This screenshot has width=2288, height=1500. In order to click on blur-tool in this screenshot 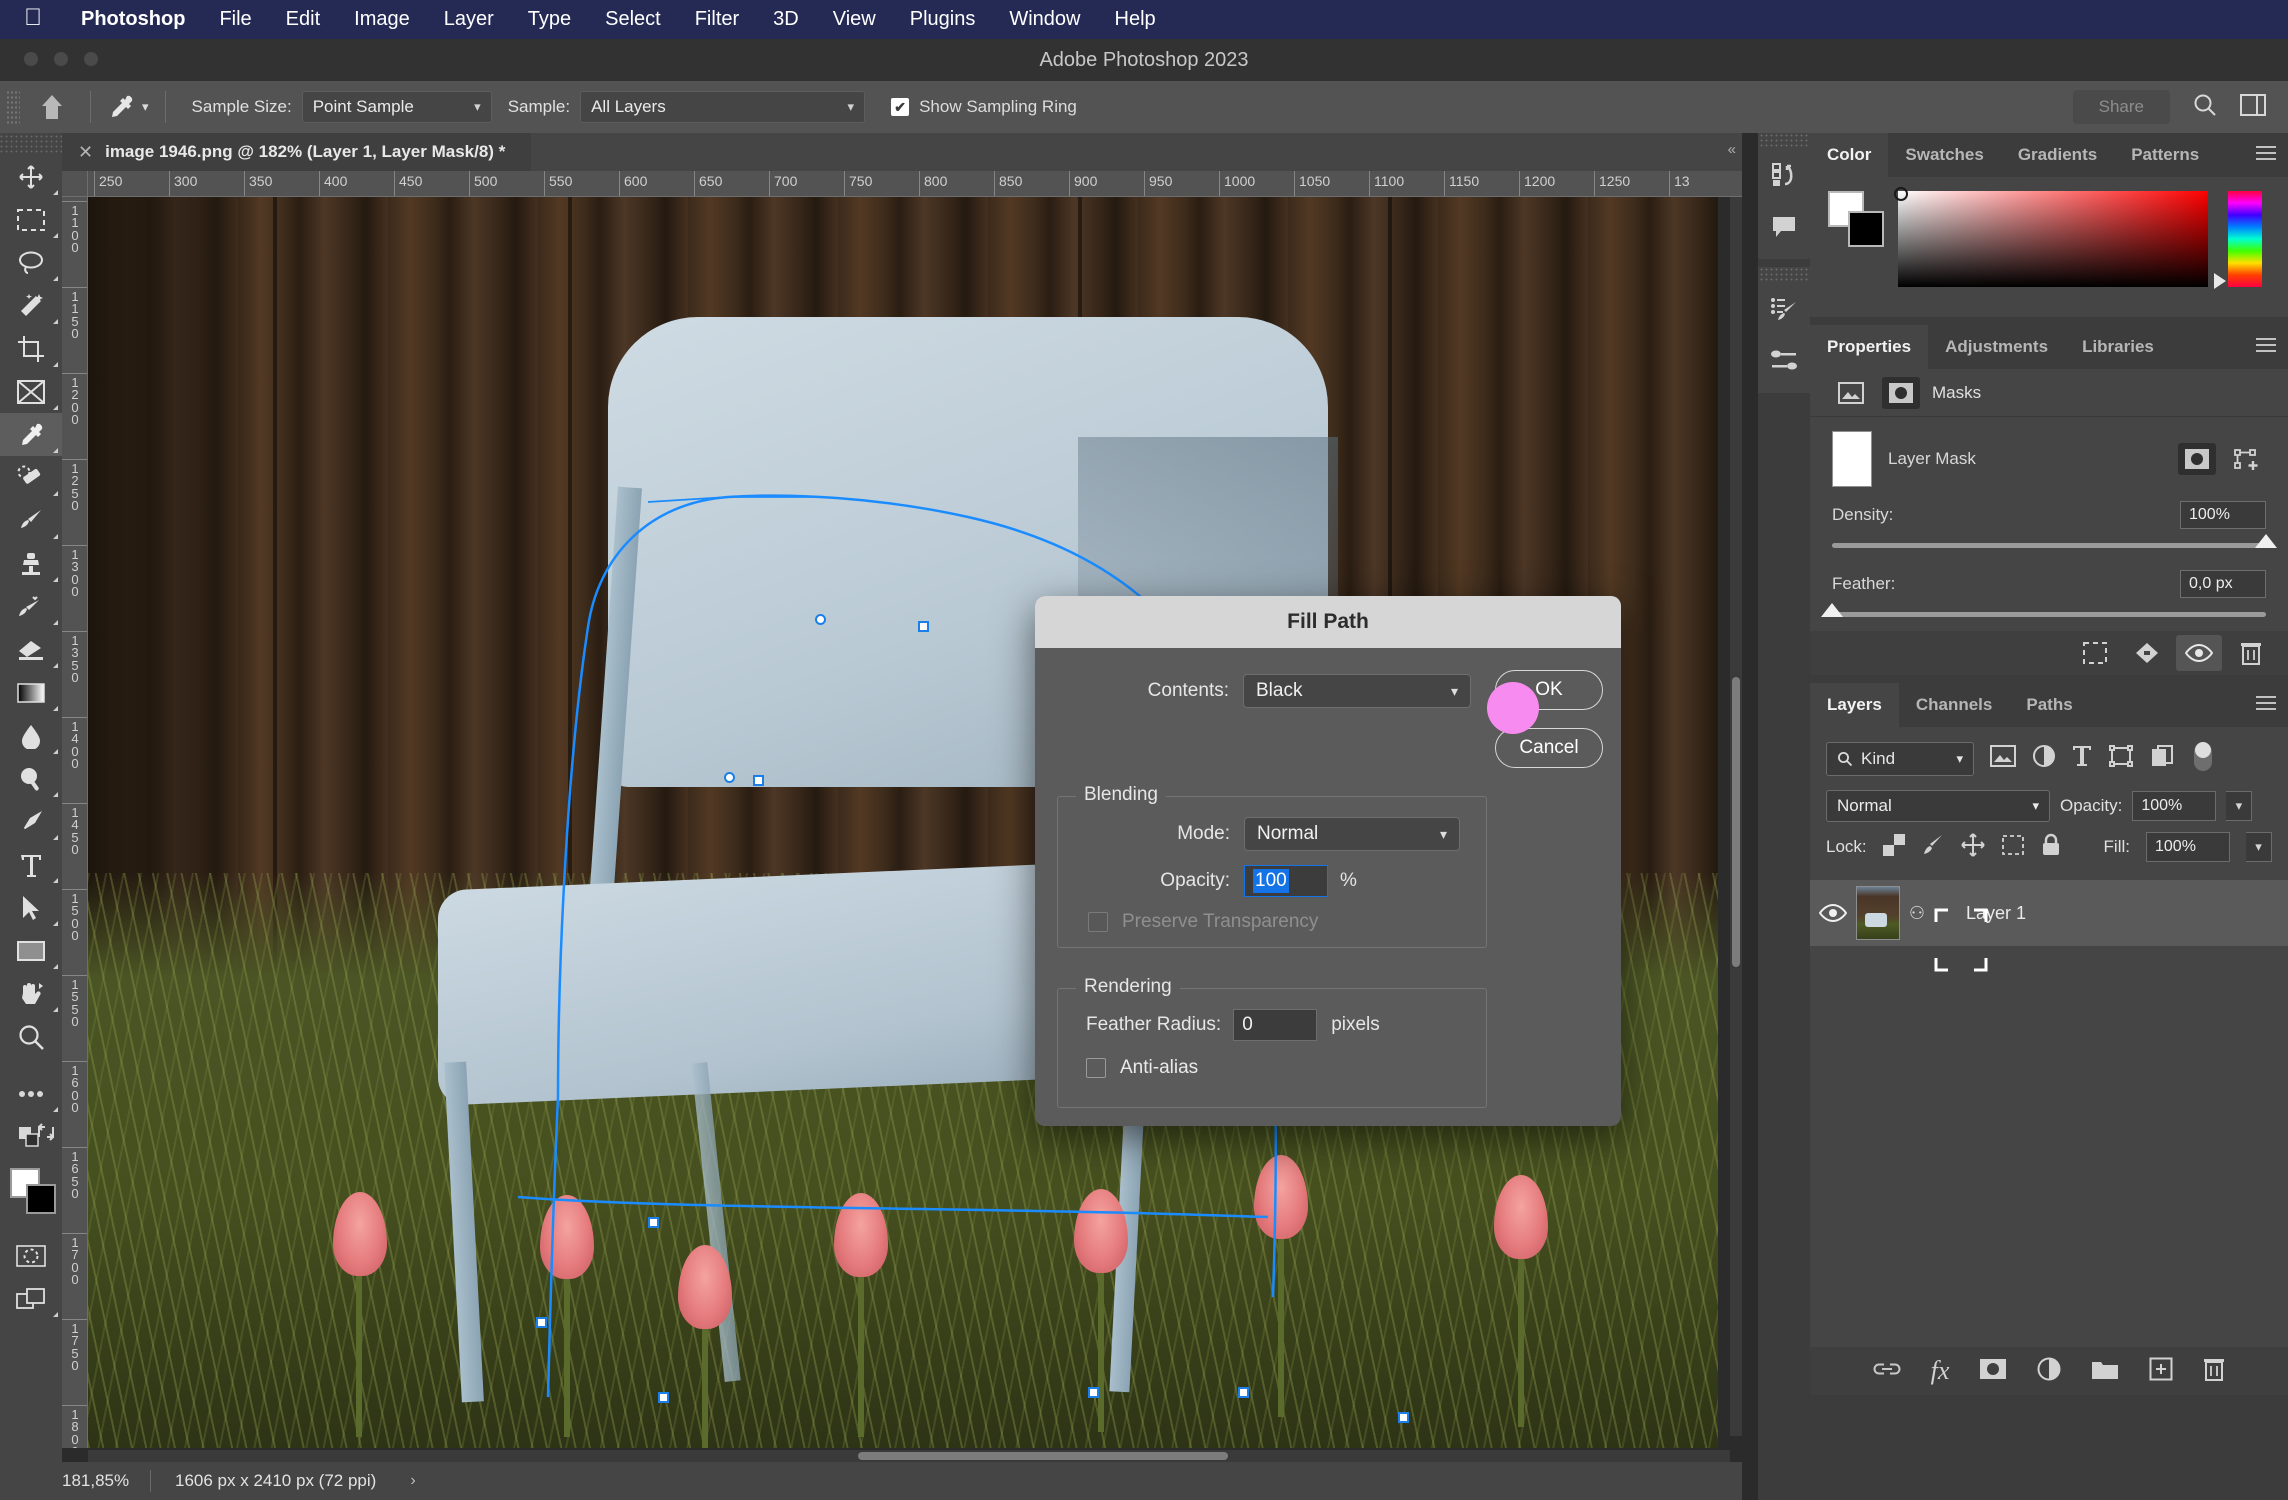, I will do `click(31, 735)`.